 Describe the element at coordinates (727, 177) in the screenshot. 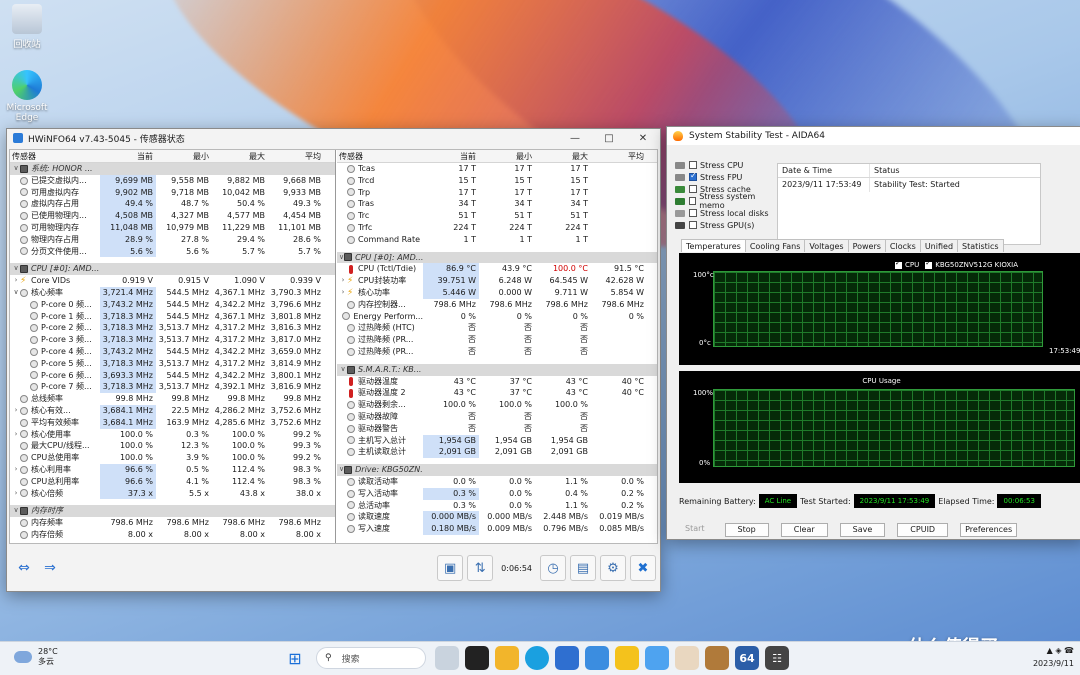

I see `stress-fpu-option: Stress FPU` at that location.